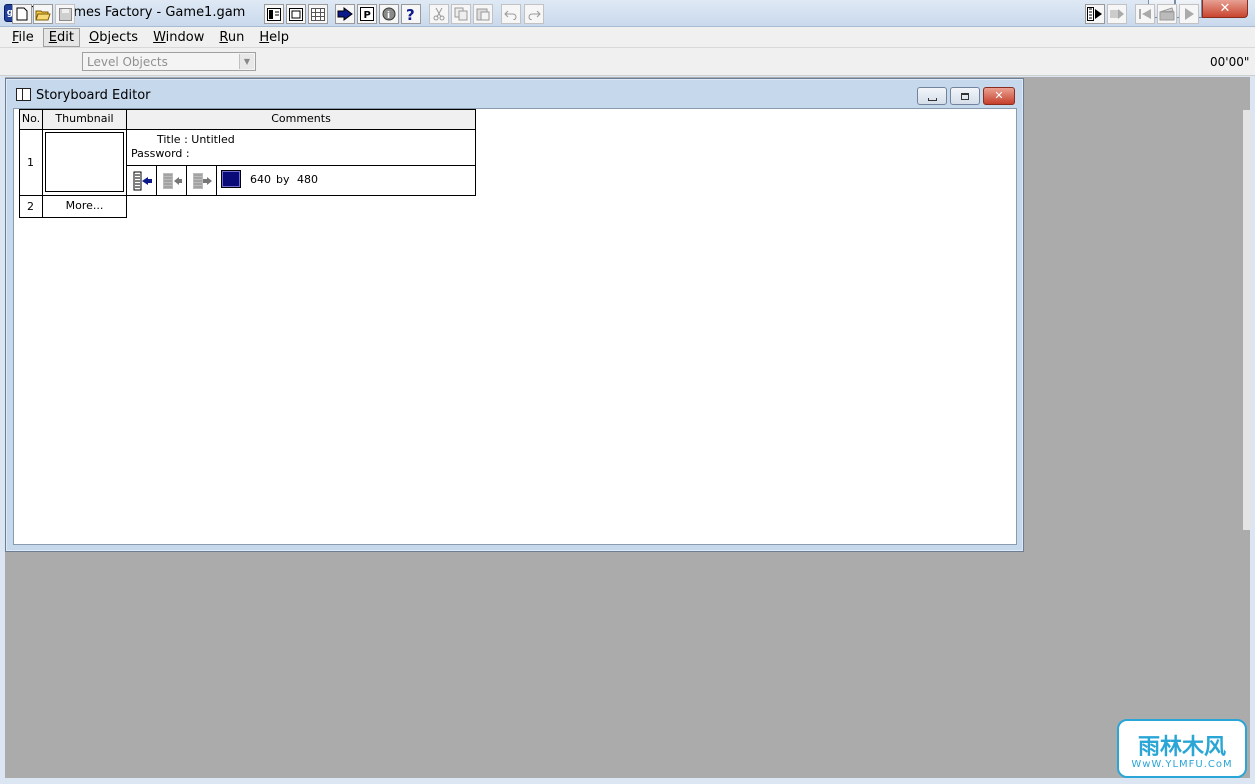 This screenshot has height=784, width=1255. I want to click on redo-button, so click(534, 14).